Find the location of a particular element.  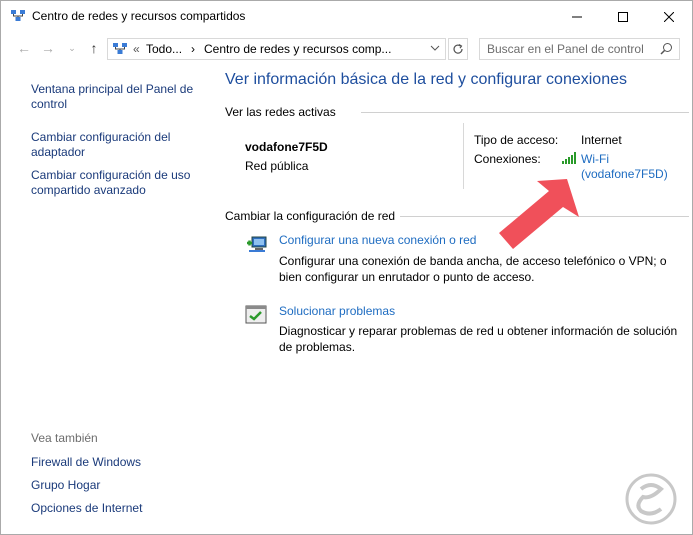

refresh-icon is located at coordinates (458, 48).